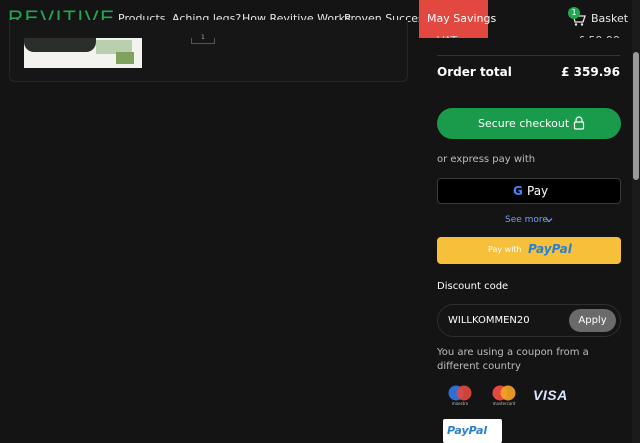  I want to click on quantity-value: 1, so click(203, 37).